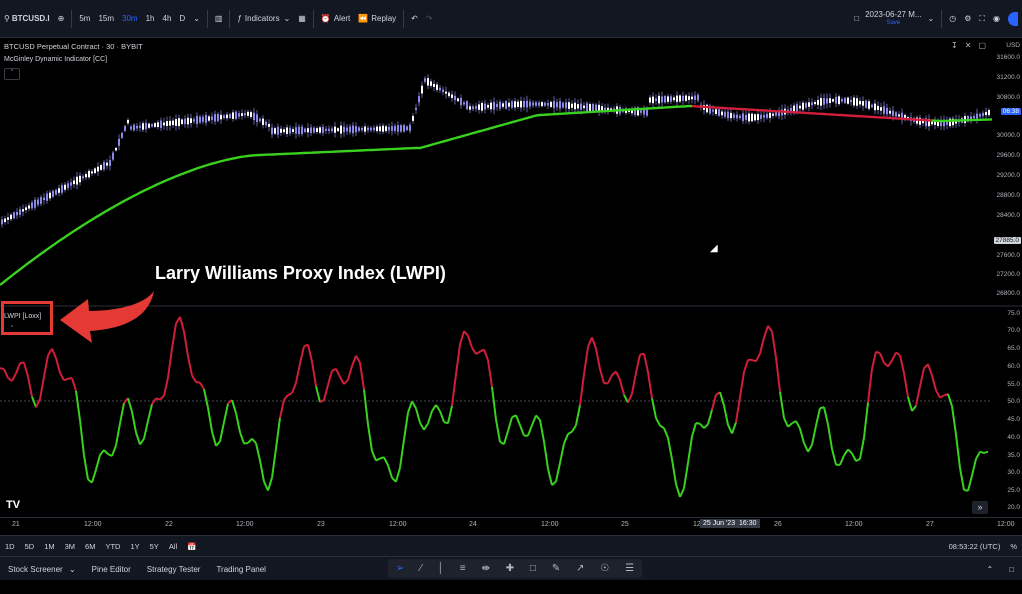 Image resolution: width=1022 pixels, height=594 pixels. I want to click on layouts-button: ▦, so click(302, 18).